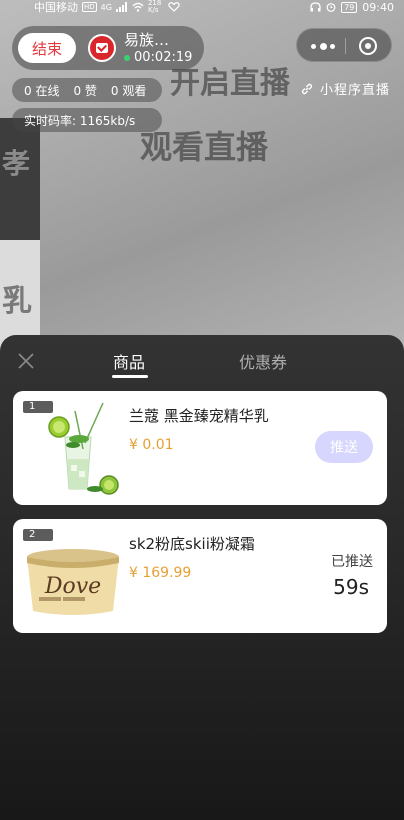 This screenshot has height=820, width=404. I want to click on online-count: 0 在线, so click(42, 90).